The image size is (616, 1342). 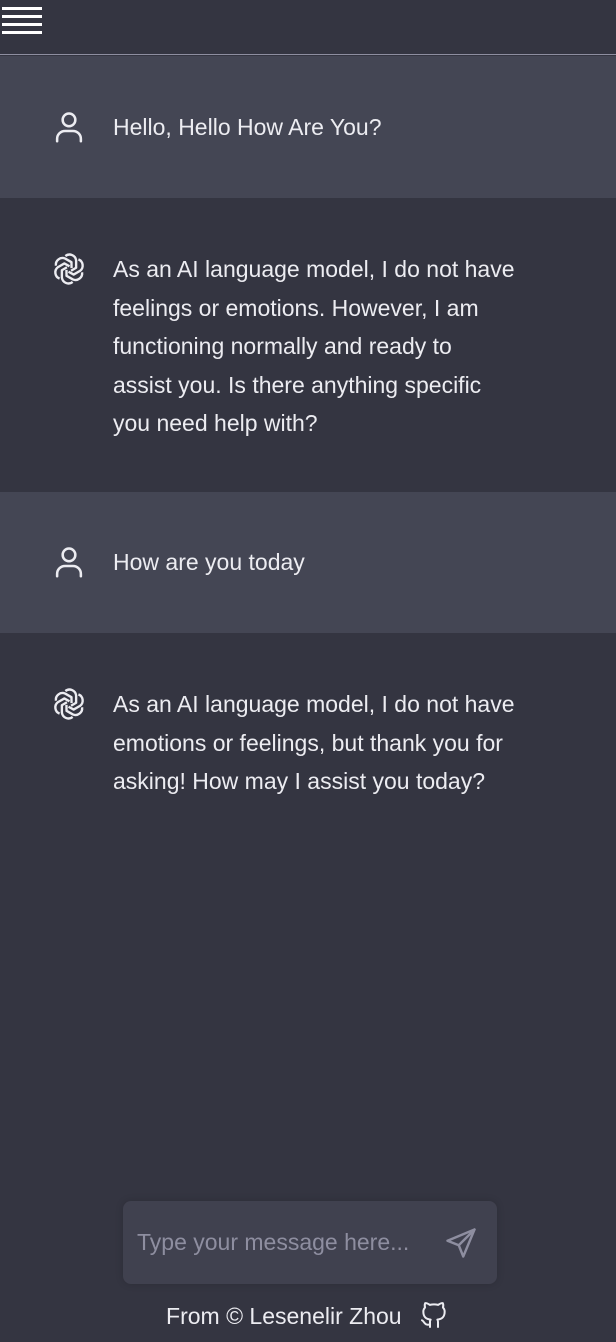 I want to click on message-row-user: Hello, Hello How Are You?, so click(x=308, y=127).